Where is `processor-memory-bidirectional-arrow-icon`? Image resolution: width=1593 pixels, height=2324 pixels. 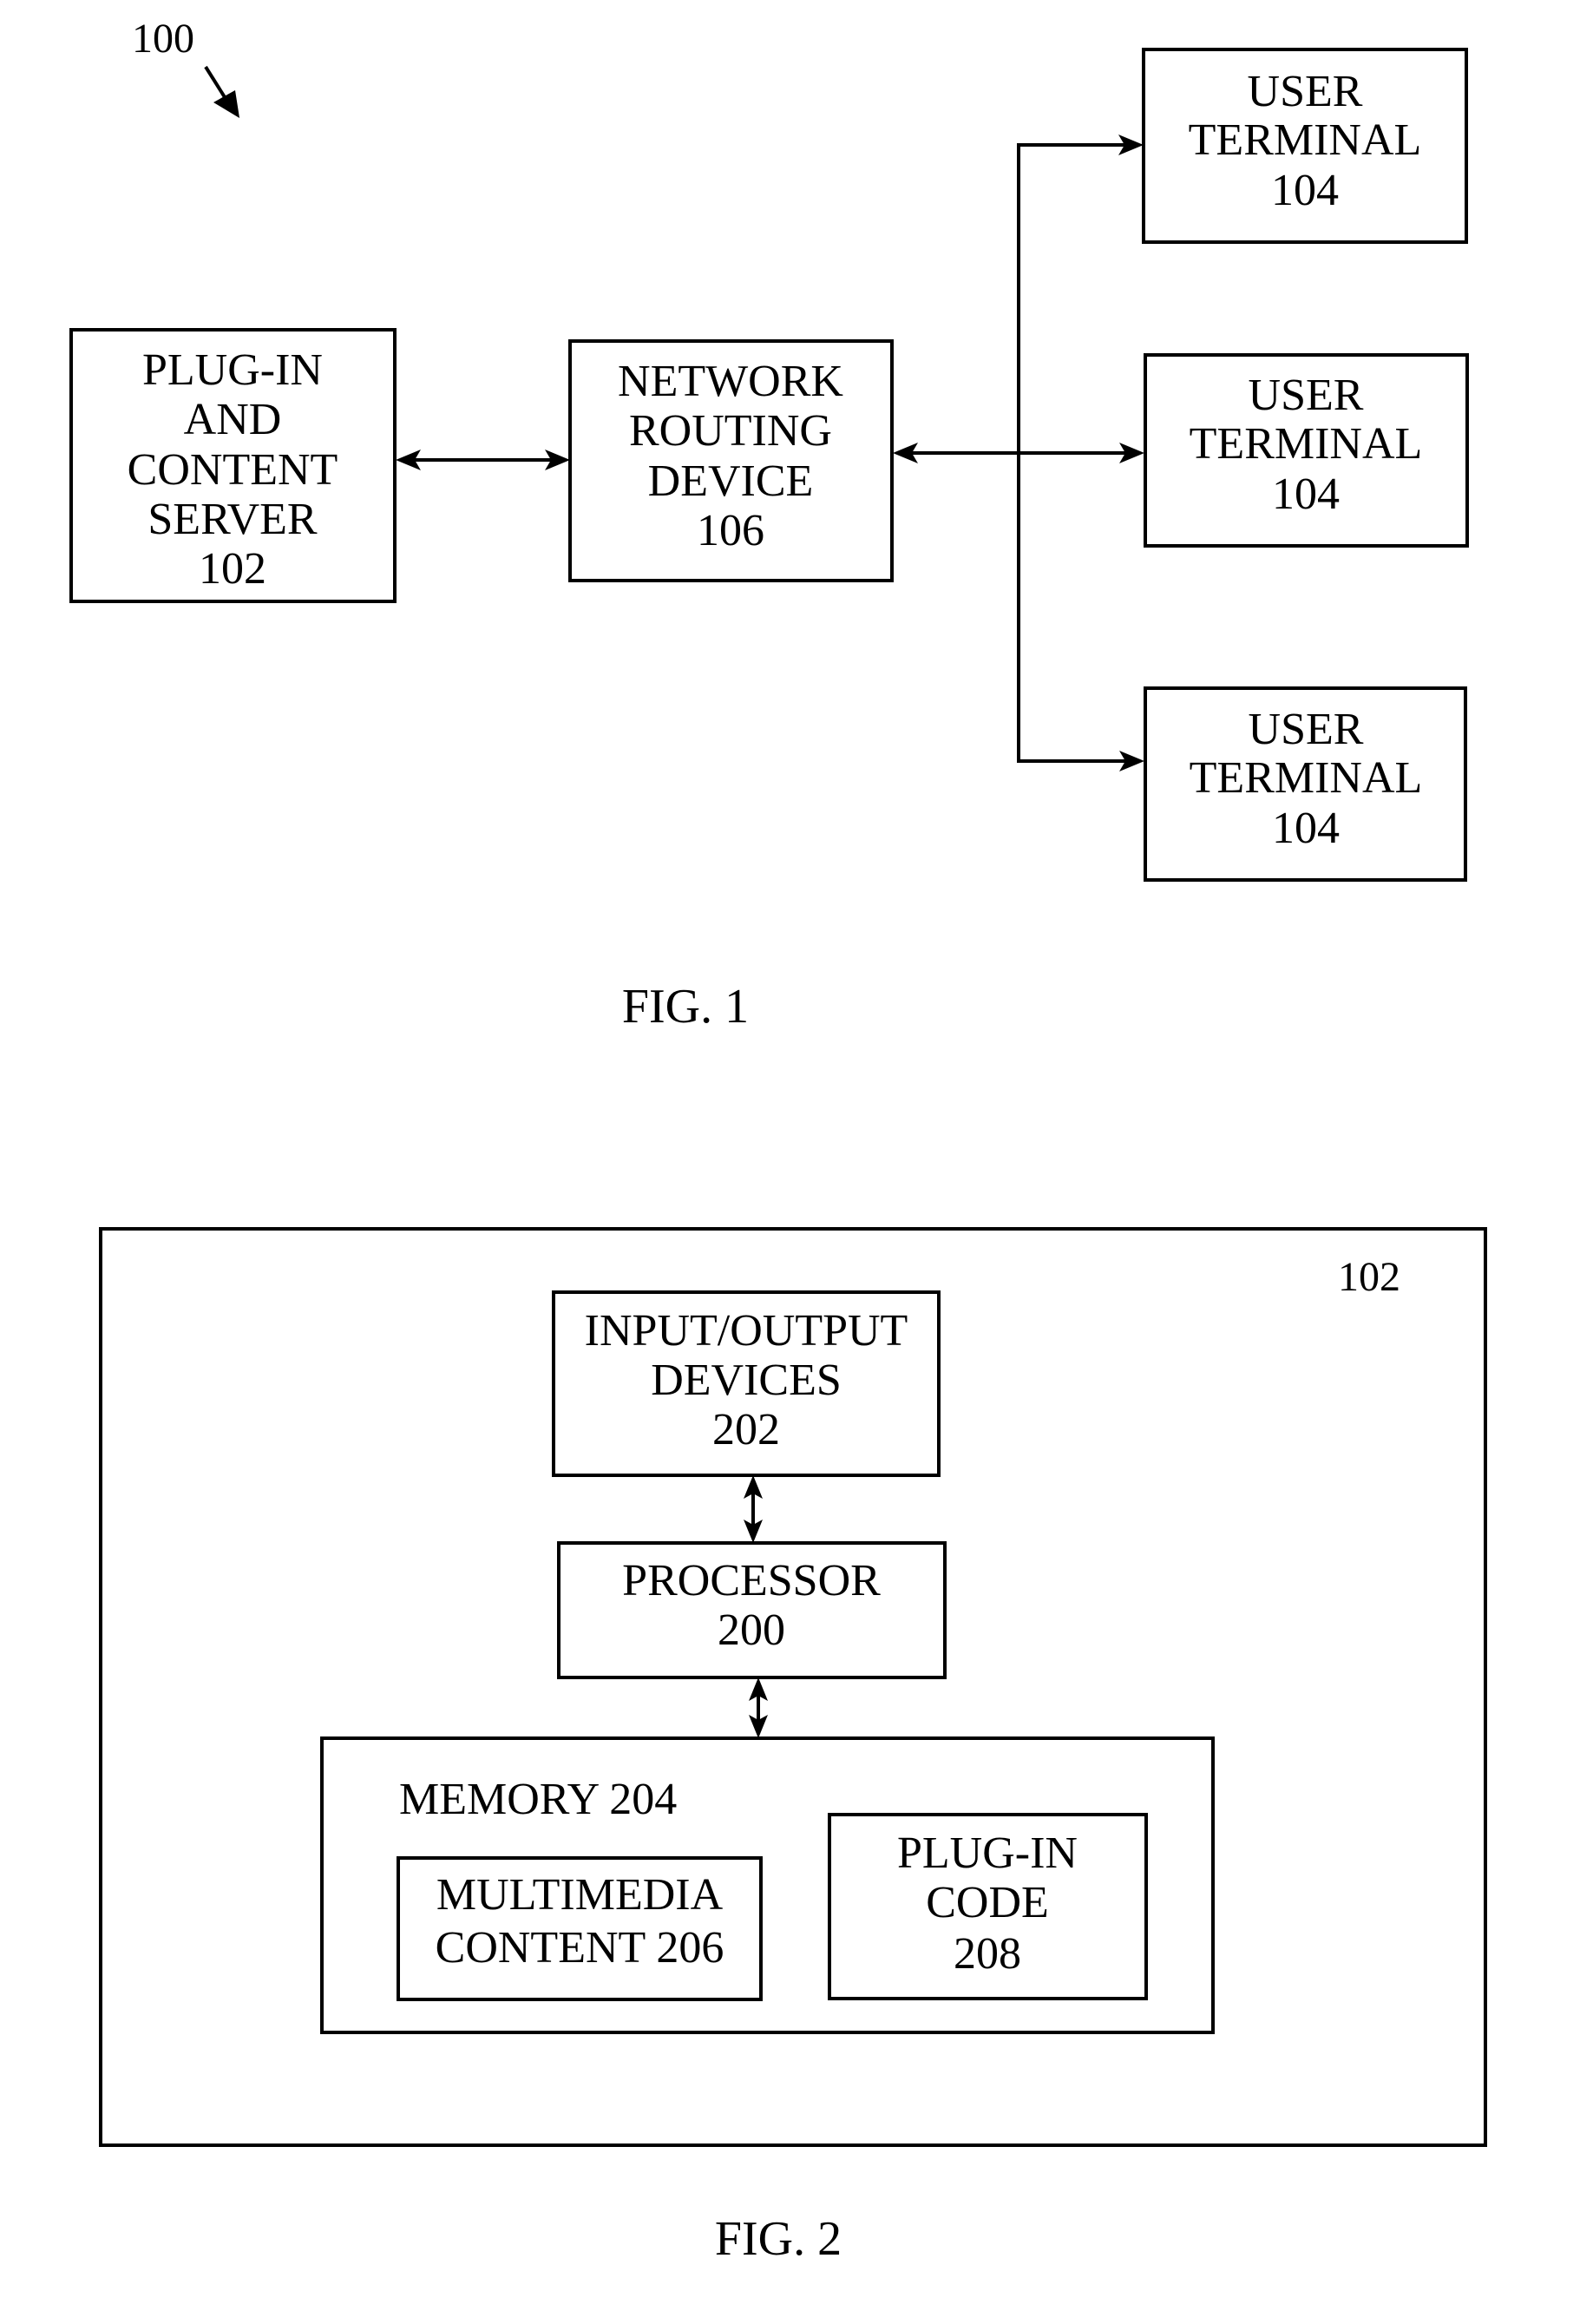
processor-memory-bidirectional-arrow-icon is located at coordinates (758, 1707).